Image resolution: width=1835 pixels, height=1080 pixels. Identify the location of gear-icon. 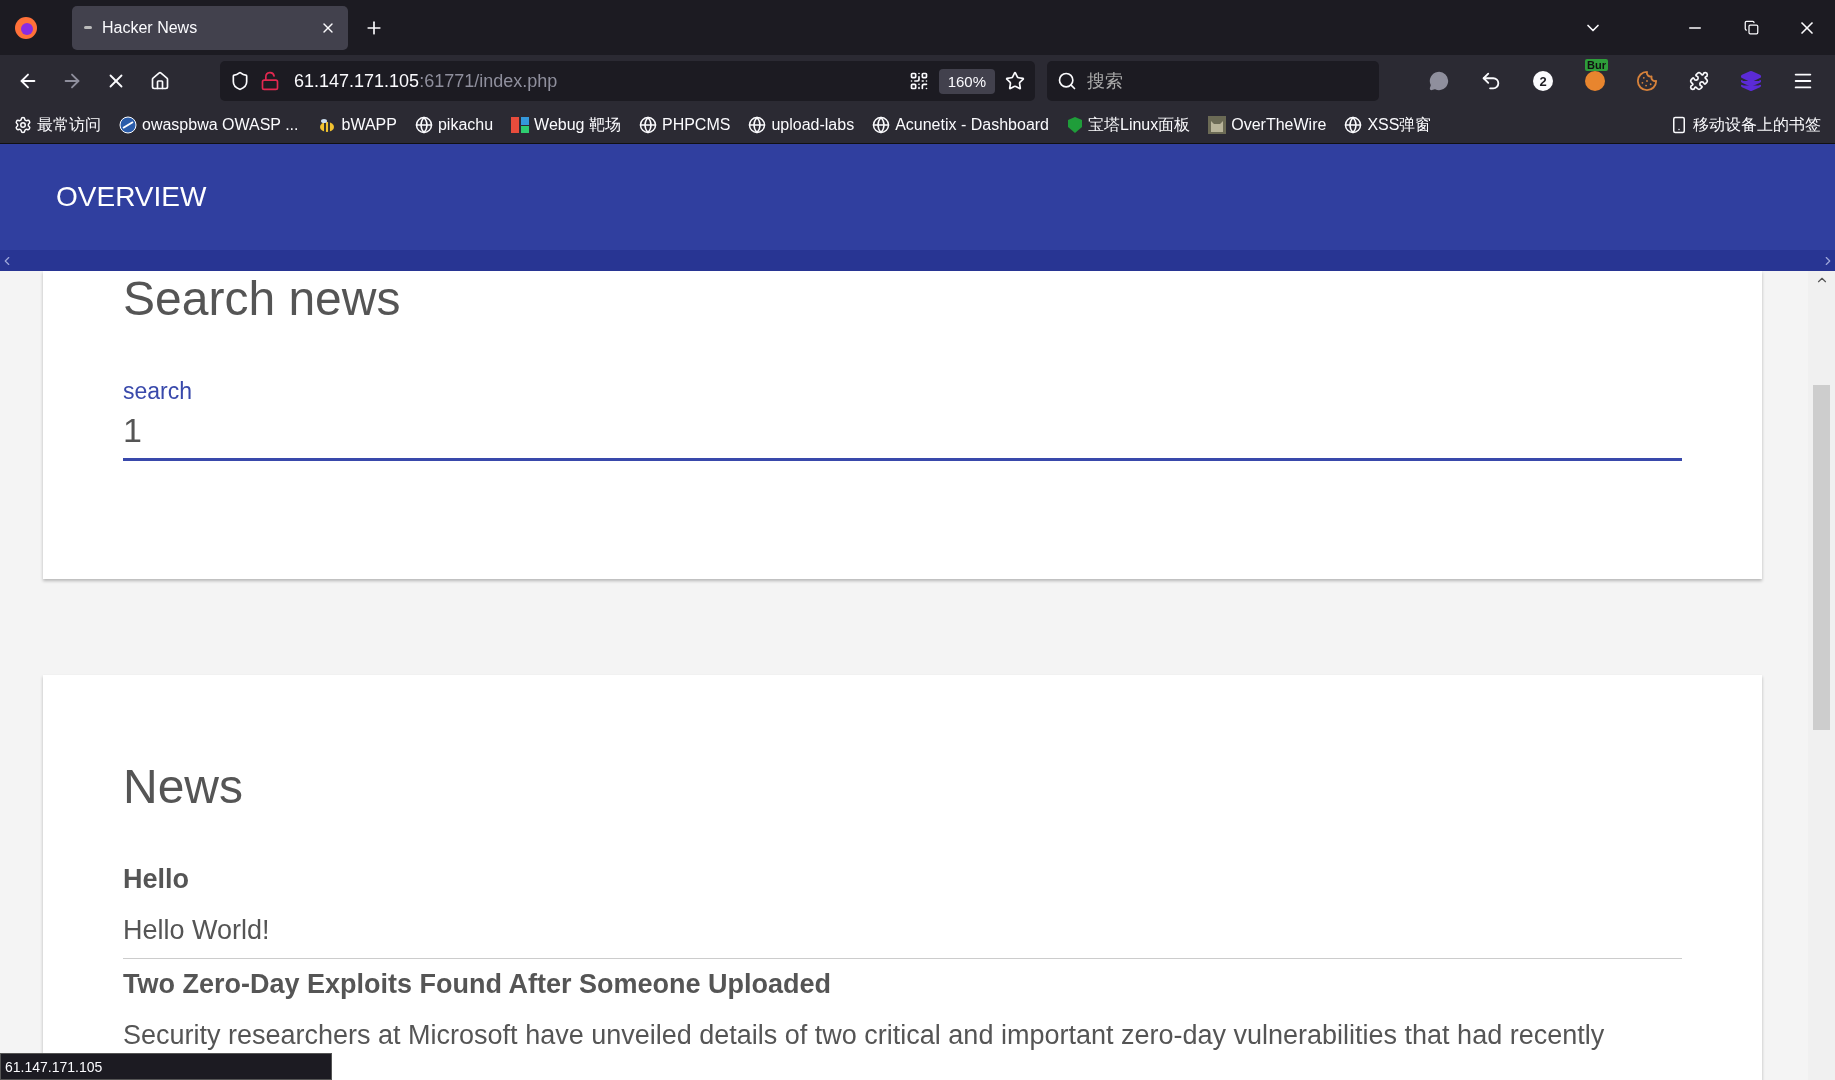
(23, 125).